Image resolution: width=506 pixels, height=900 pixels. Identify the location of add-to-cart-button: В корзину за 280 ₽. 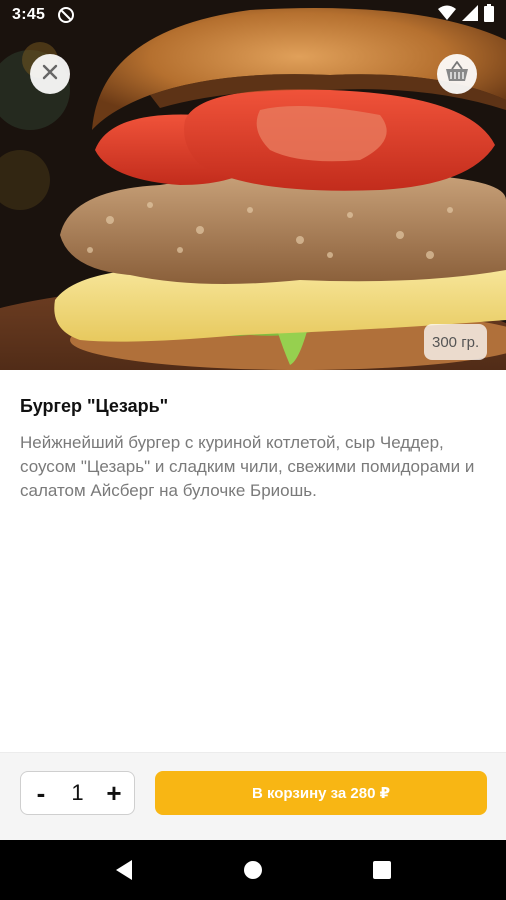
(321, 793).